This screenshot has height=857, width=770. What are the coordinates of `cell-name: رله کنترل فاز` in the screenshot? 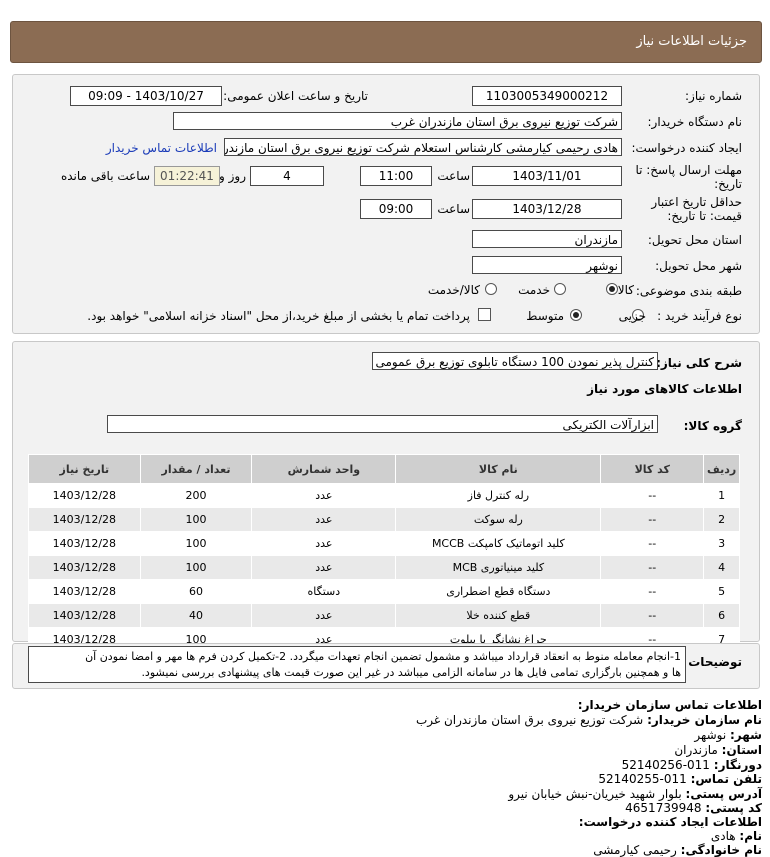 It's located at (498, 495).